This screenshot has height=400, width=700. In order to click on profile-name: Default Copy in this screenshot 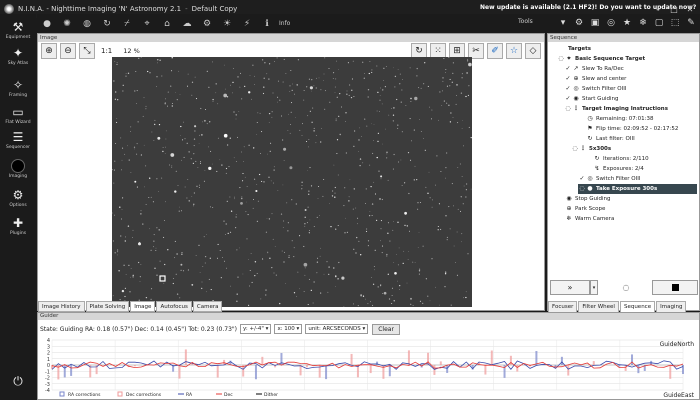, I will do `click(215, 9)`.